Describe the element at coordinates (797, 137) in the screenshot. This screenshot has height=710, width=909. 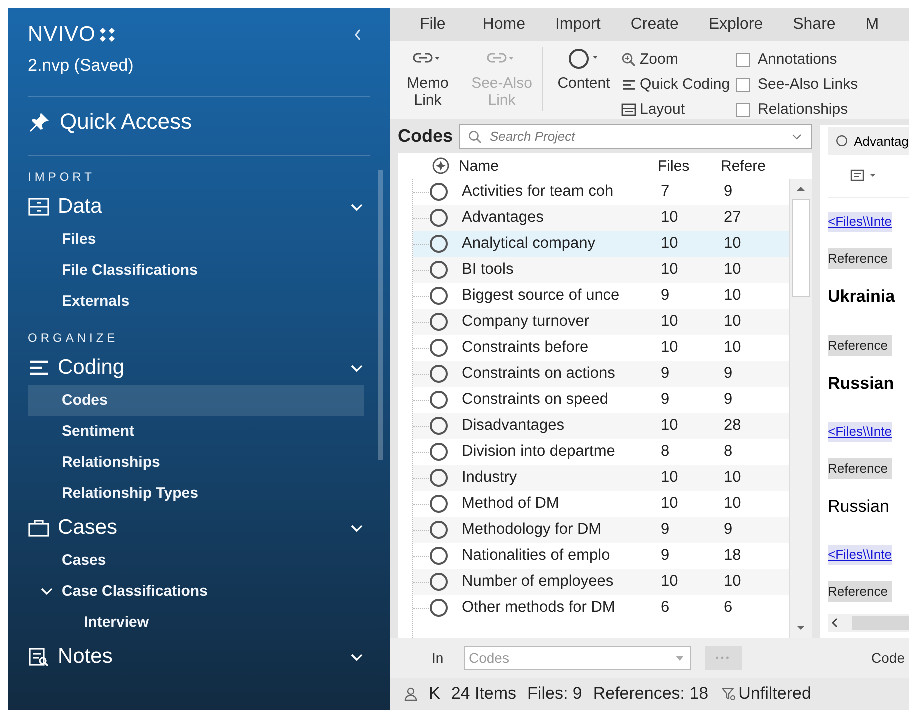
I see `dropdown-icon` at that location.